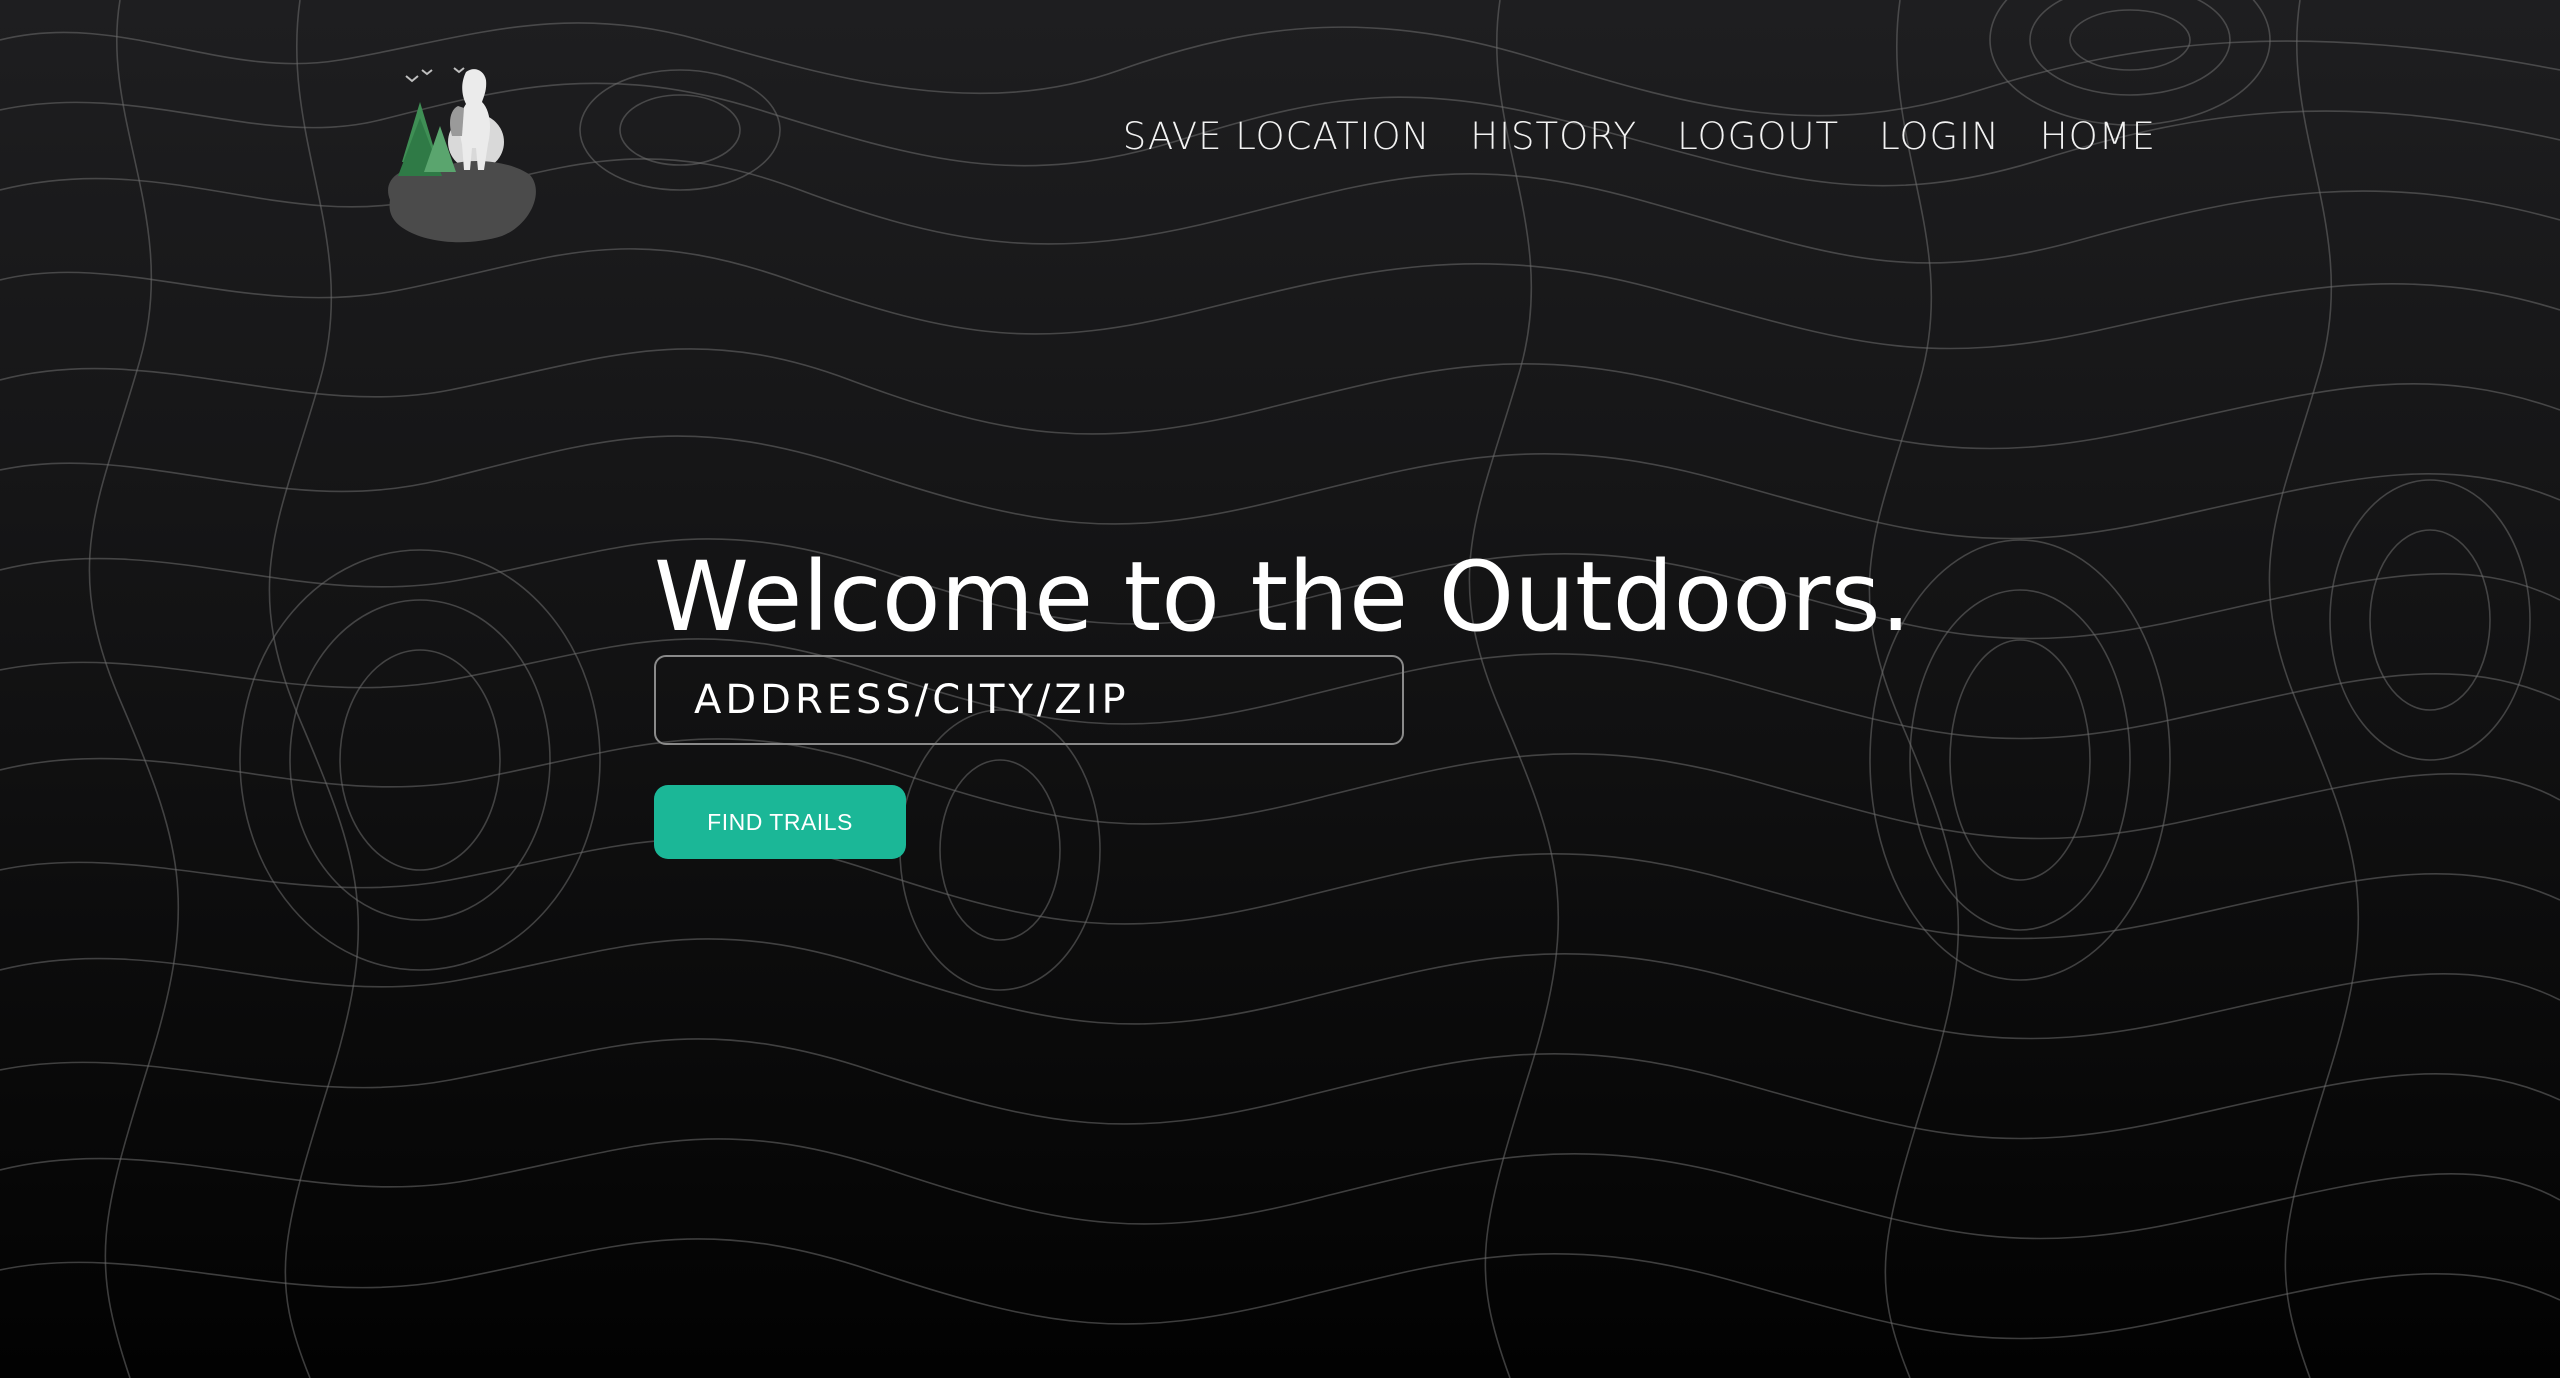  What do you see at coordinates (460, 155) in the screenshot?
I see `hiker-on-rock-logo-icon` at bounding box center [460, 155].